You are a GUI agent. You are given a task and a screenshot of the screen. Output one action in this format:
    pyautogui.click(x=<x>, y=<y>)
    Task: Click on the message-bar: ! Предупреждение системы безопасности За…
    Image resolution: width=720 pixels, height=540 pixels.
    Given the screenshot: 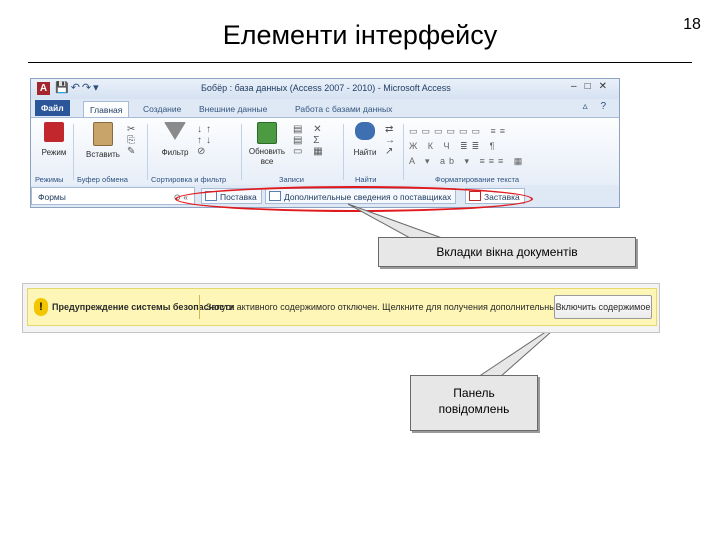 What is the action you would take?
    pyautogui.click(x=342, y=307)
    